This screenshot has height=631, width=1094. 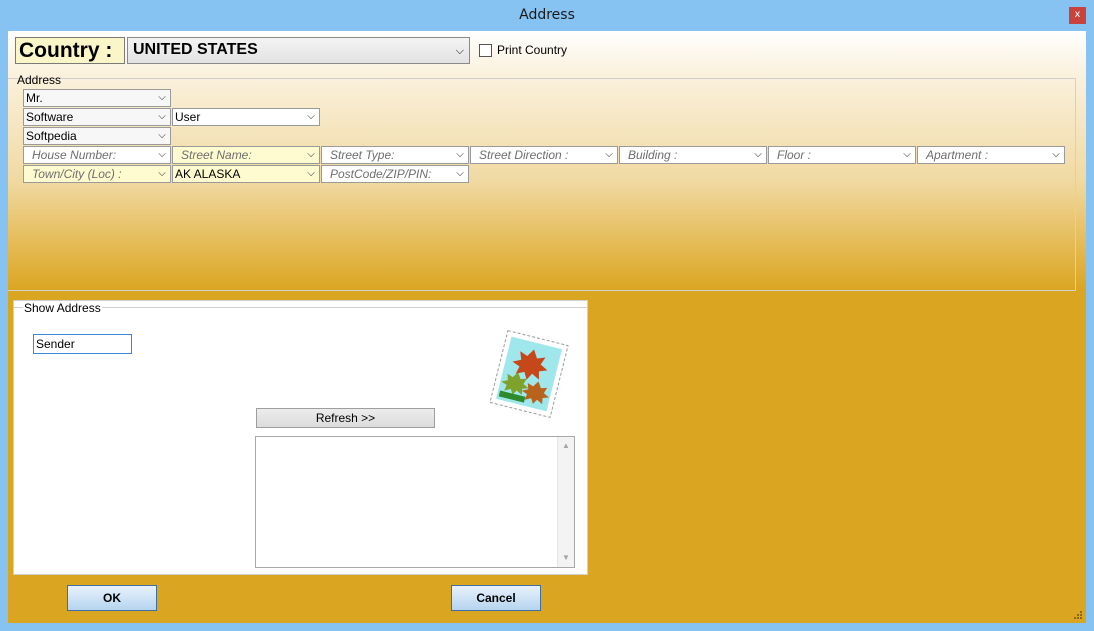 I want to click on close-icon: x, so click(x=1077, y=15).